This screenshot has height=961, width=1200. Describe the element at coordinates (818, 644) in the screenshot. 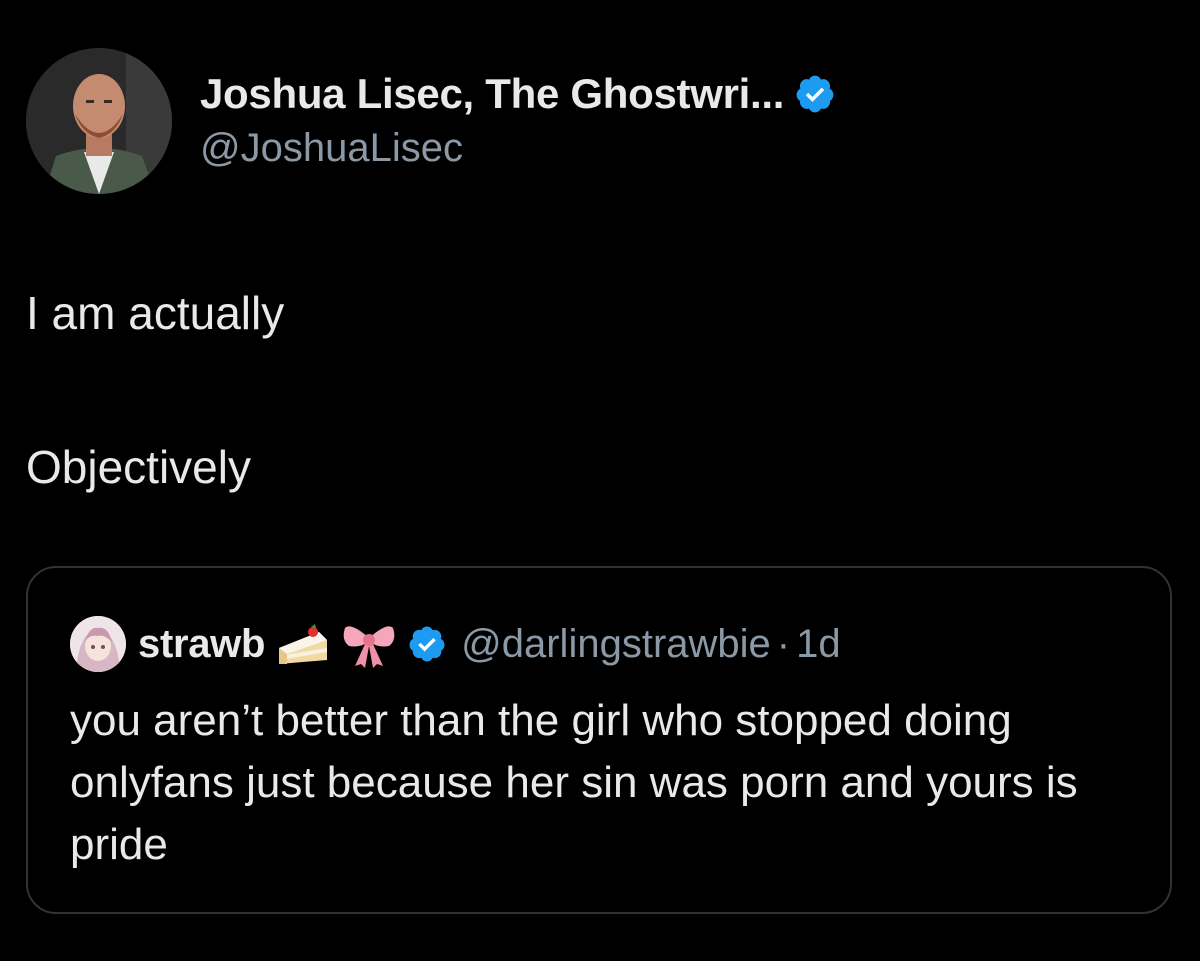

I see `quoted-tweet-time: 1d` at that location.